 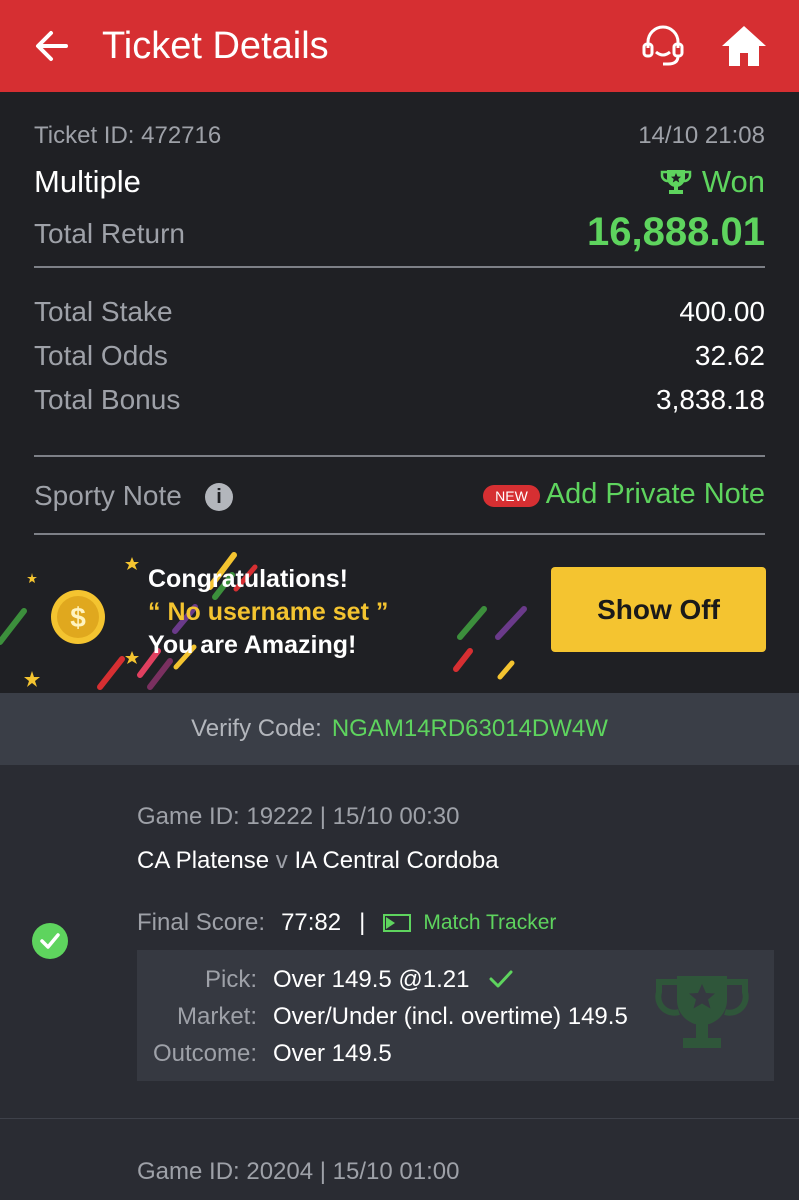 I want to click on card-divider, so click(x=399, y=1118).